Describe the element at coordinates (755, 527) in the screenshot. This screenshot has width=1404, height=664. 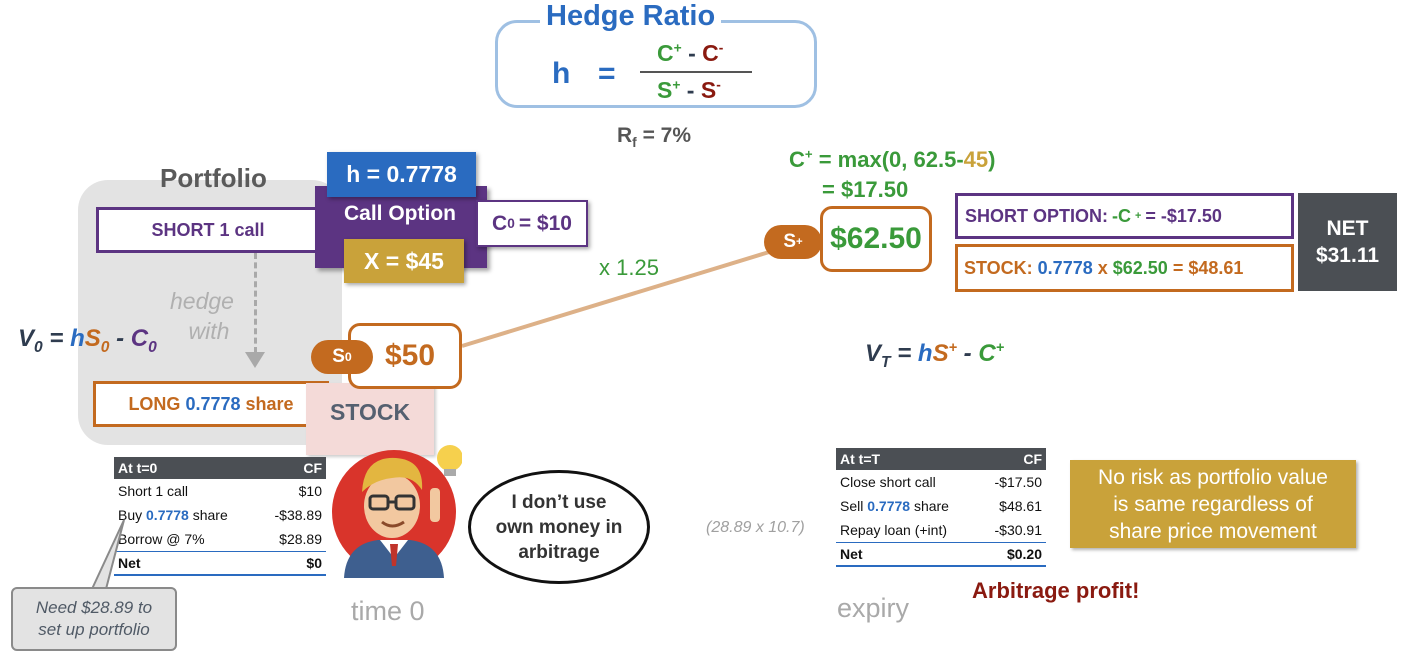
I see `loan-calculation-note: (28.89 x 10.7)` at that location.